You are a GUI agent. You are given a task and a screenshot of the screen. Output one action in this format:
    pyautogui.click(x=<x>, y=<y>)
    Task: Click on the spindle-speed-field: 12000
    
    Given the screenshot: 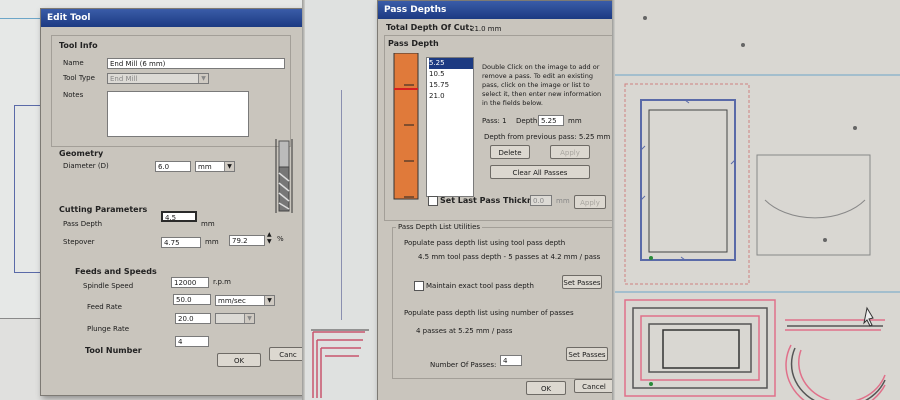 What is the action you would take?
    pyautogui.click(x=190, y=282)
    